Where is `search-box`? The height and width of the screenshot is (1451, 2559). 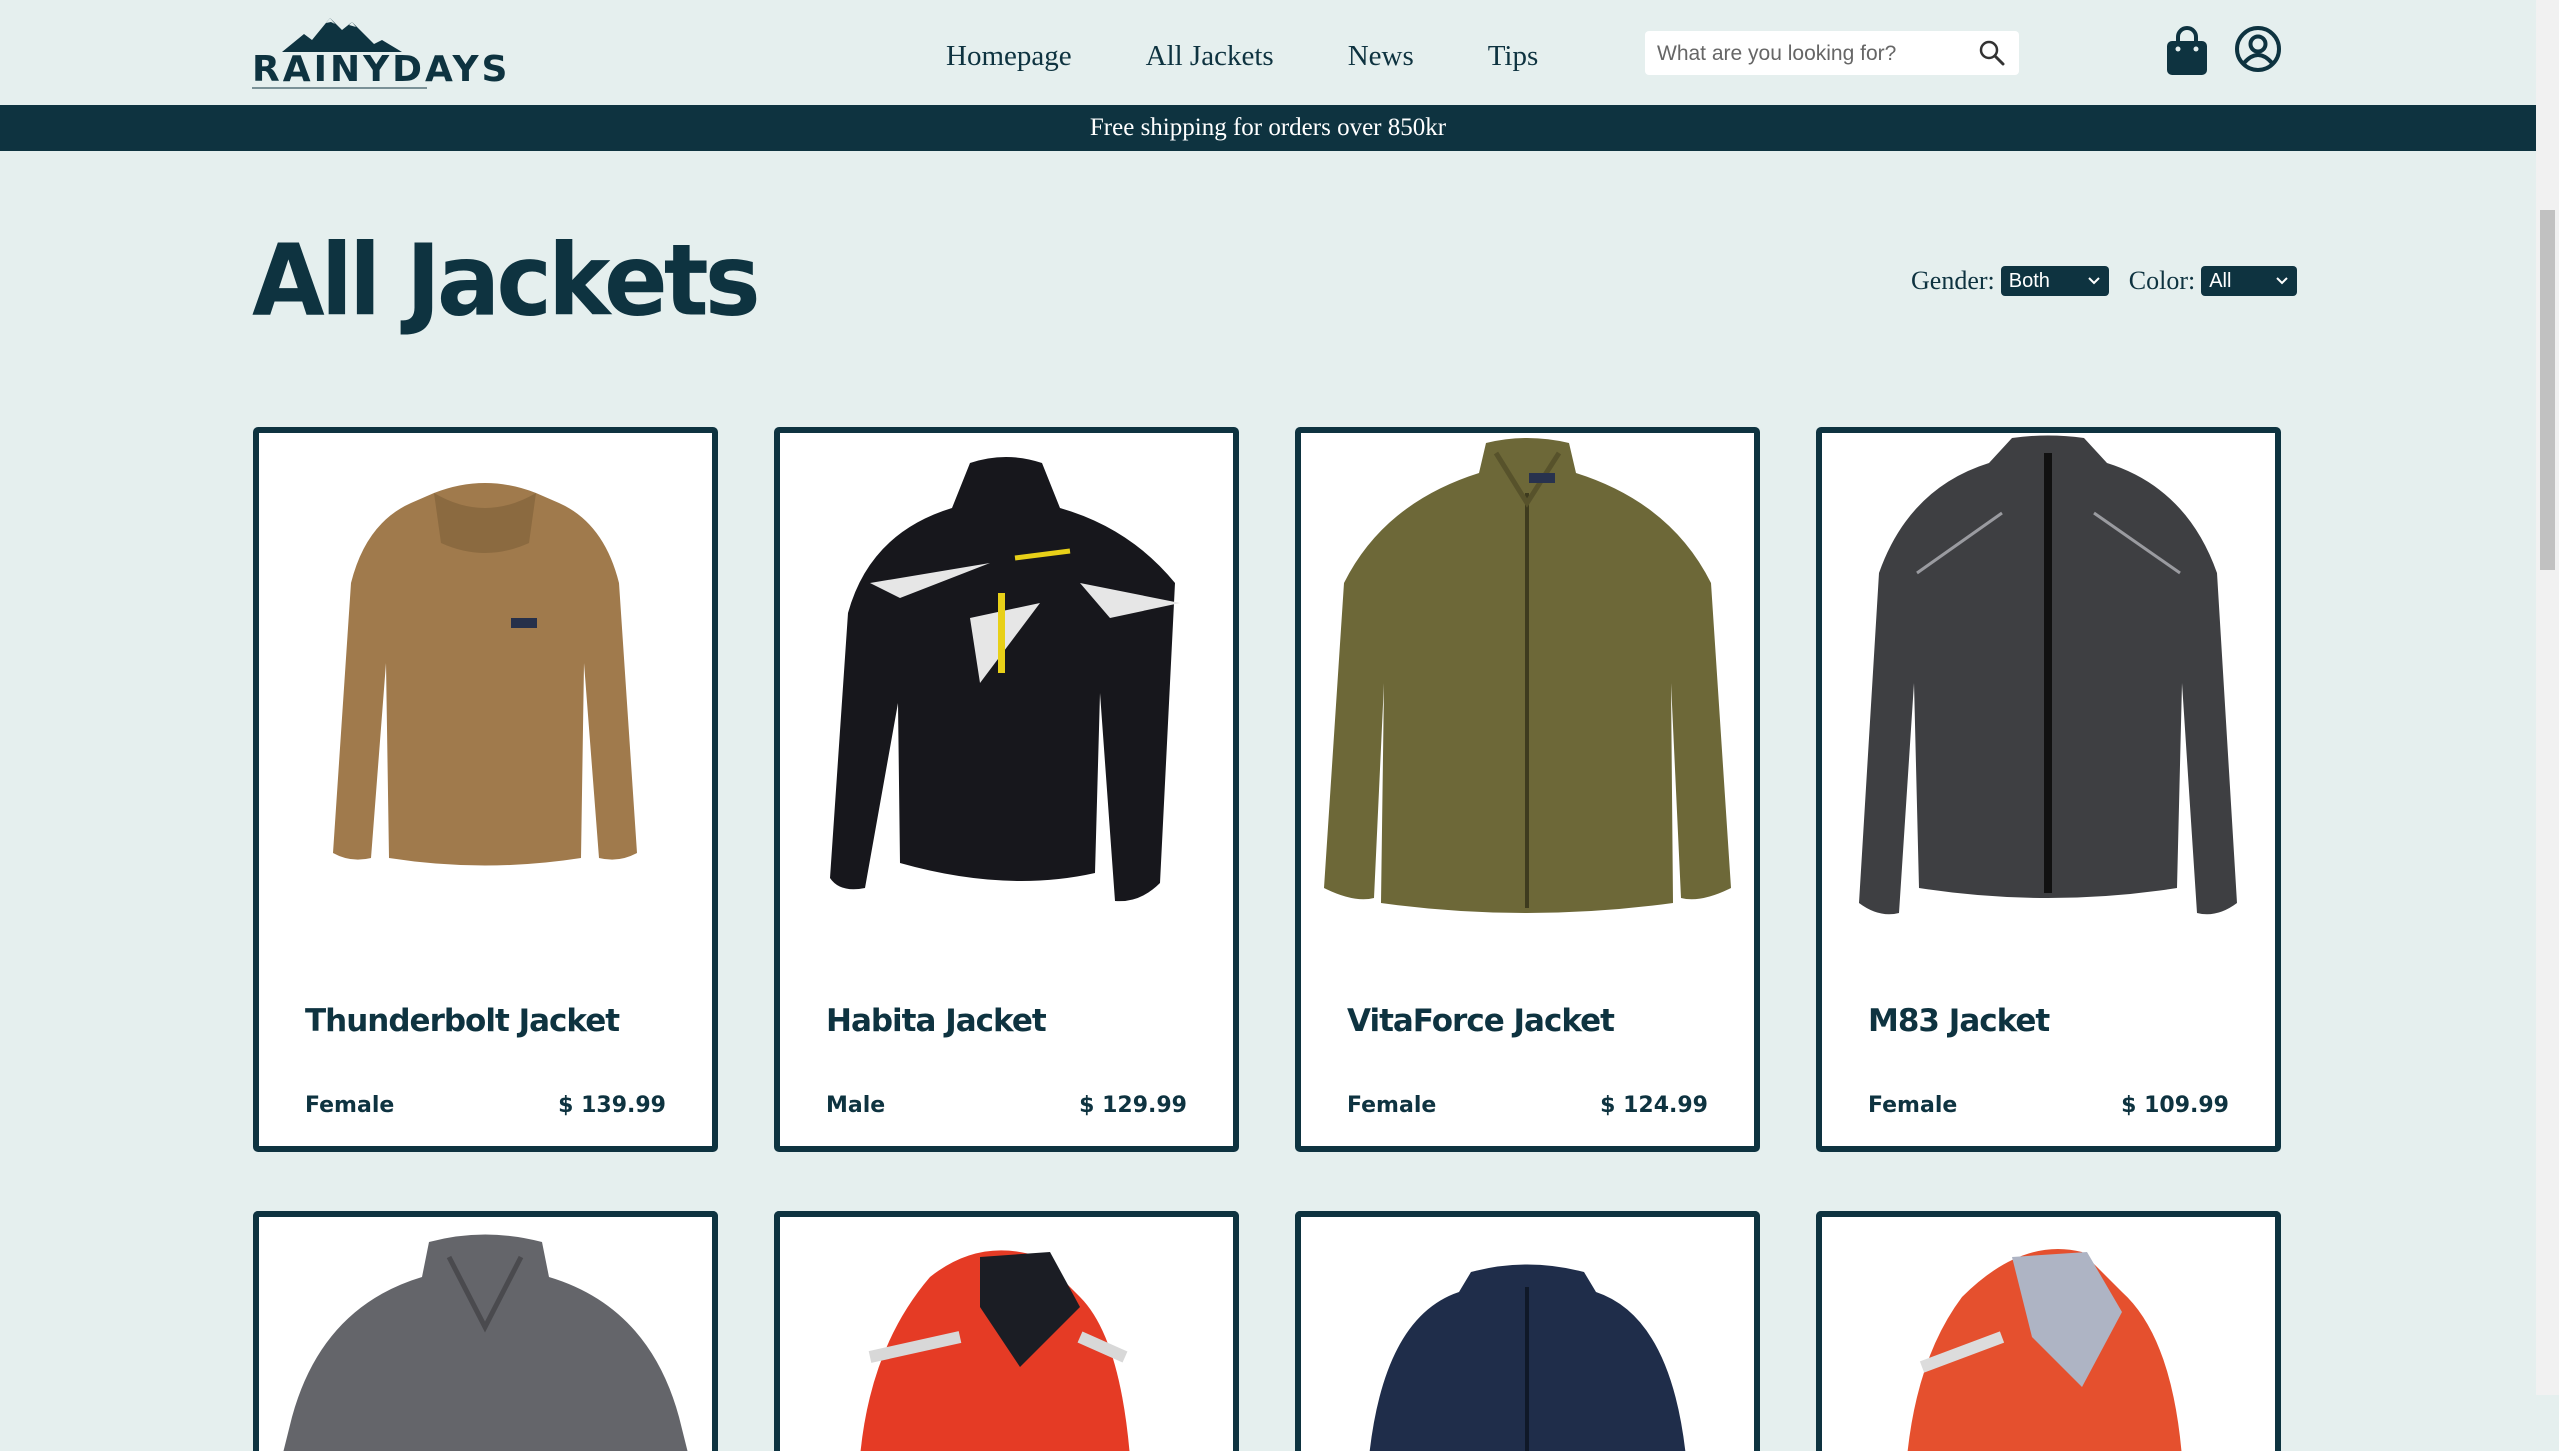 search-box is located at coordinates (1832, 53).